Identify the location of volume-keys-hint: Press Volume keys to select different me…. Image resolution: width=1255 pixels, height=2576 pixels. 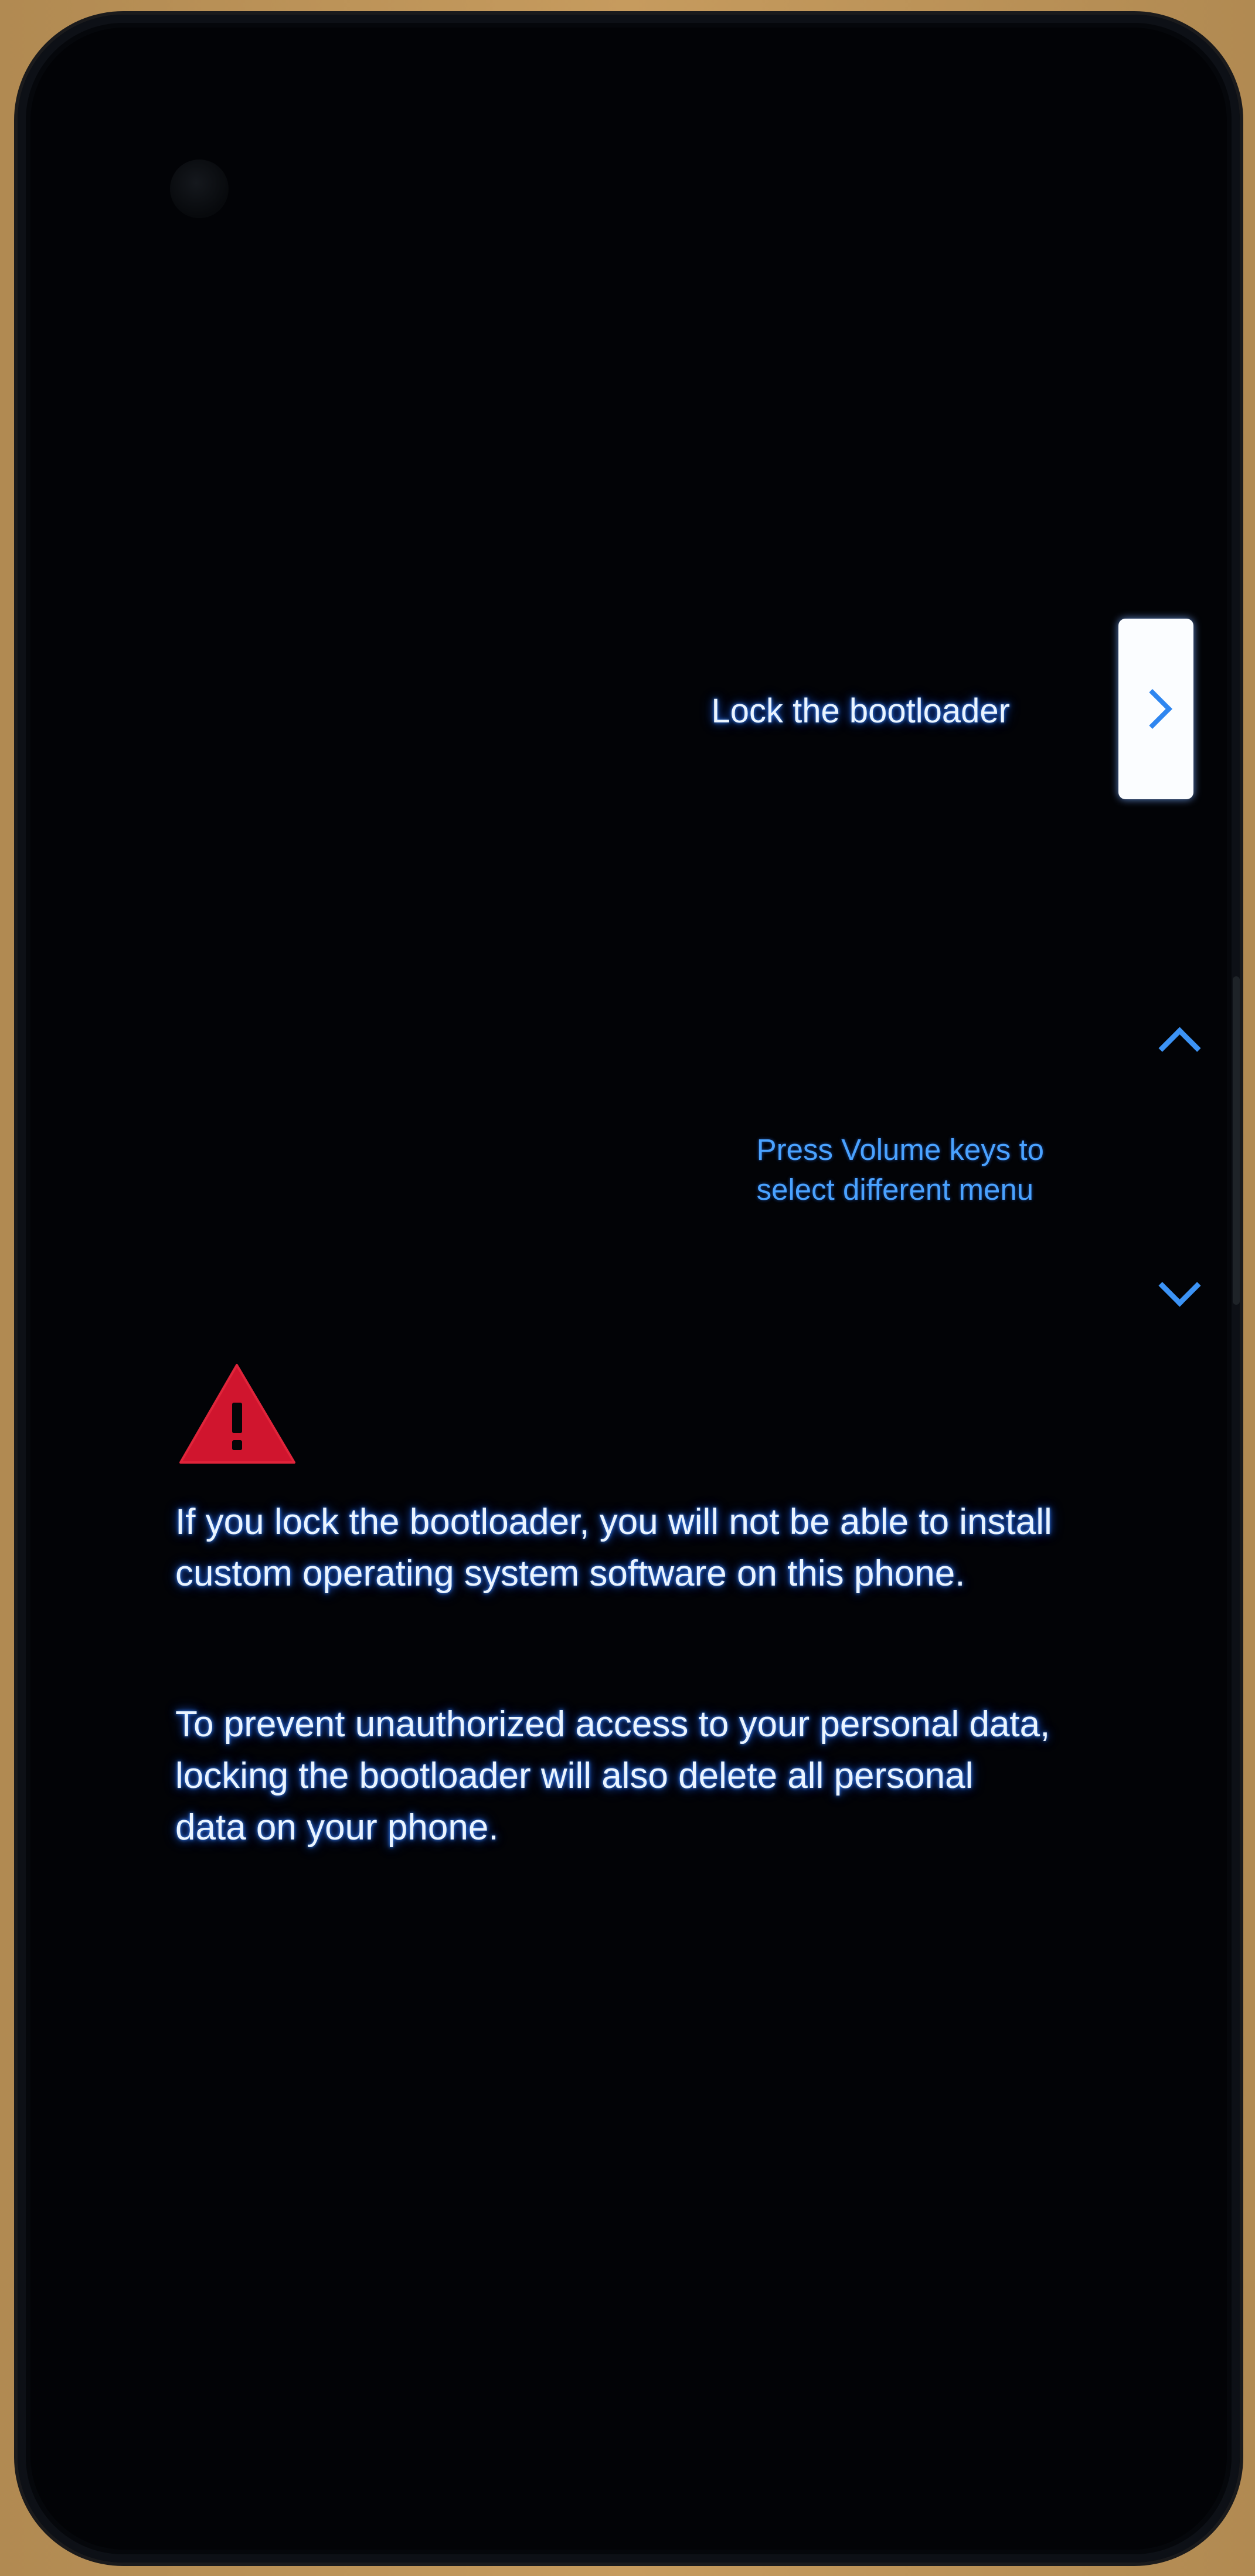
(900, 1170).